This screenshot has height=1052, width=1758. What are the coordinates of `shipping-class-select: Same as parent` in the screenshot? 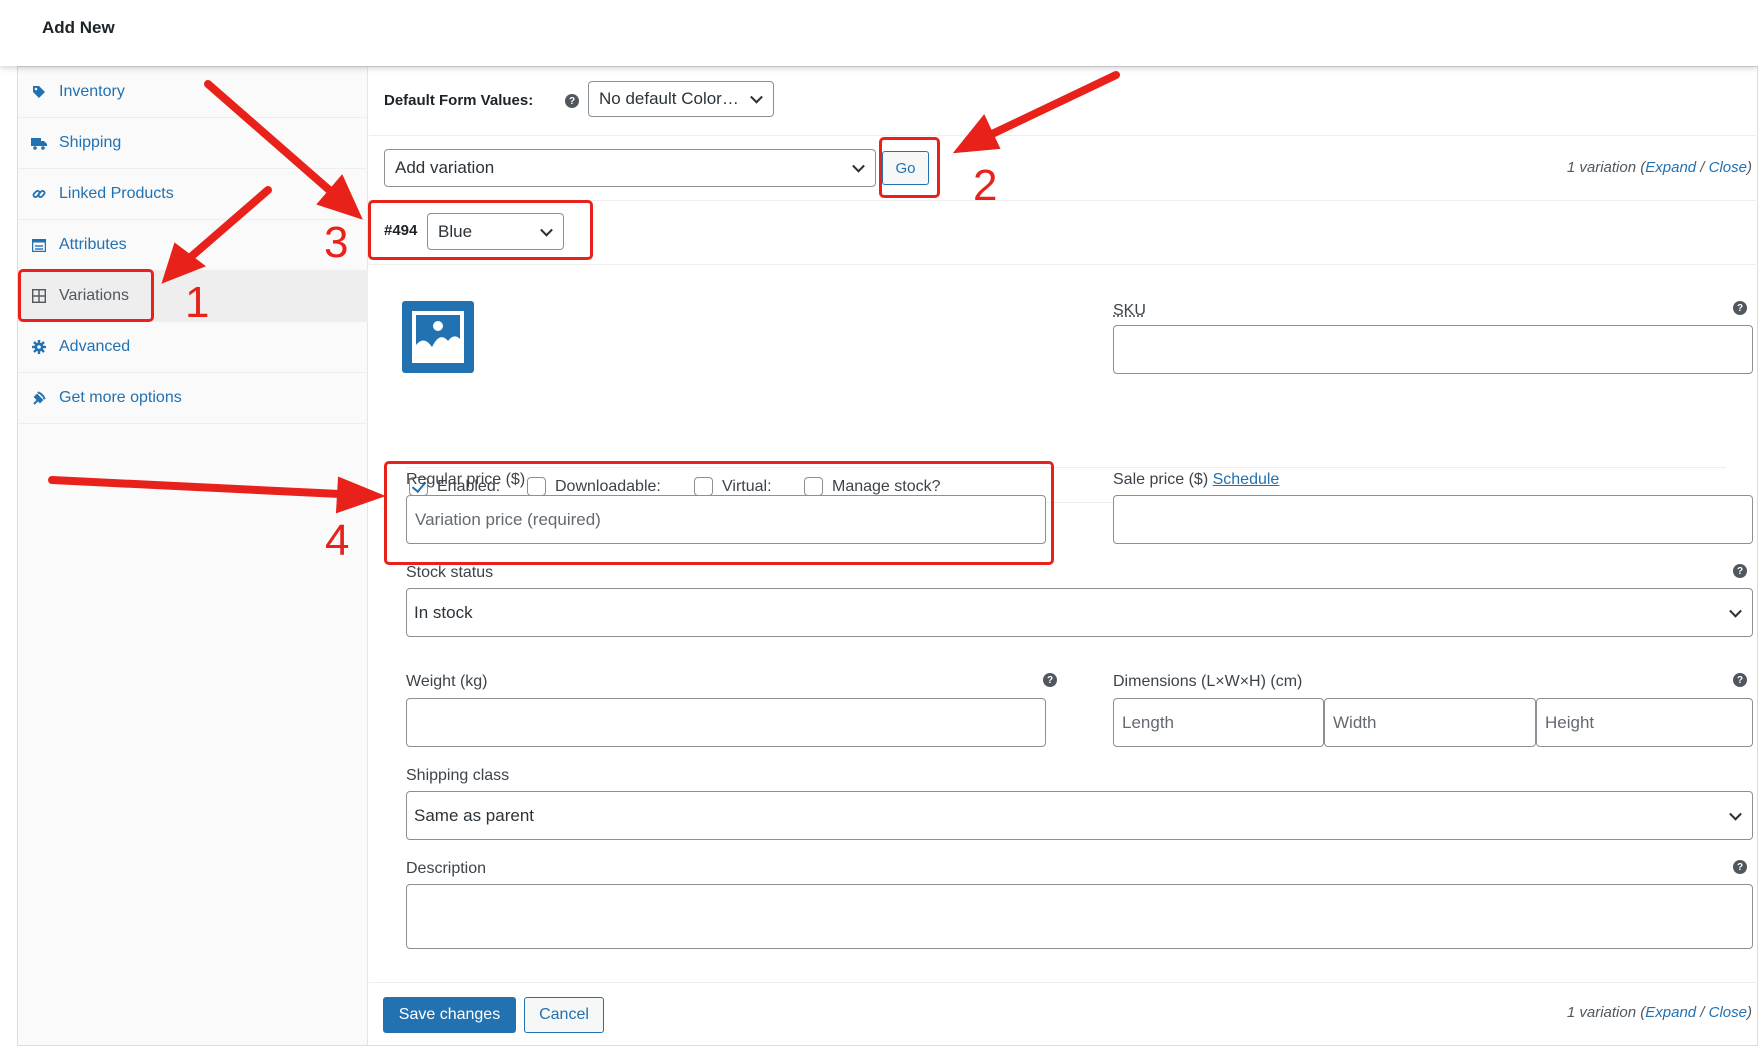 It's located at (1079, 815).